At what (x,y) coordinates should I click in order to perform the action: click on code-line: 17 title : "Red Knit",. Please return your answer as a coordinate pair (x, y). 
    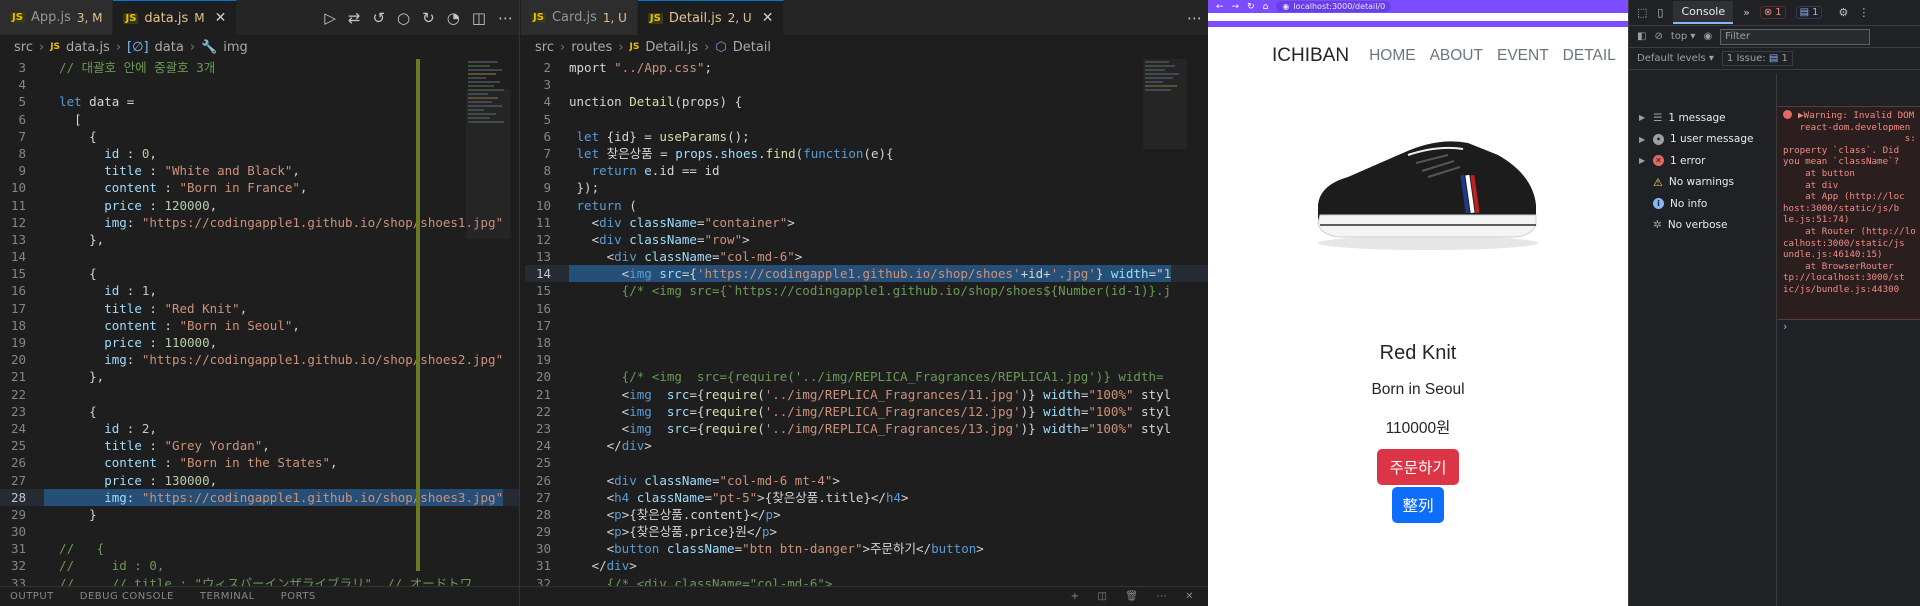
    Looking at the image, I should click on (259, 308).